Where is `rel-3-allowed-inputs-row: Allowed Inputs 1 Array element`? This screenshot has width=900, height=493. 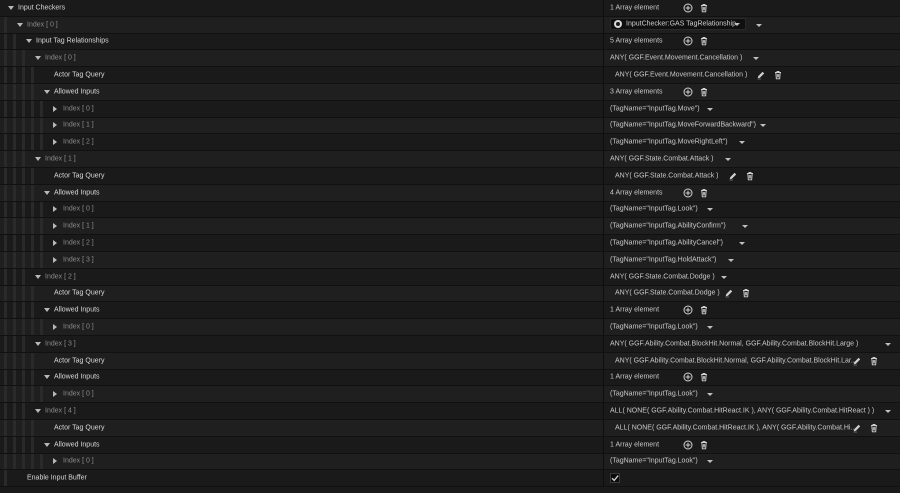
rel-3-allowed-inputs-row: Allowed Inputs 1 Array element is located at coordinates (450, 378).